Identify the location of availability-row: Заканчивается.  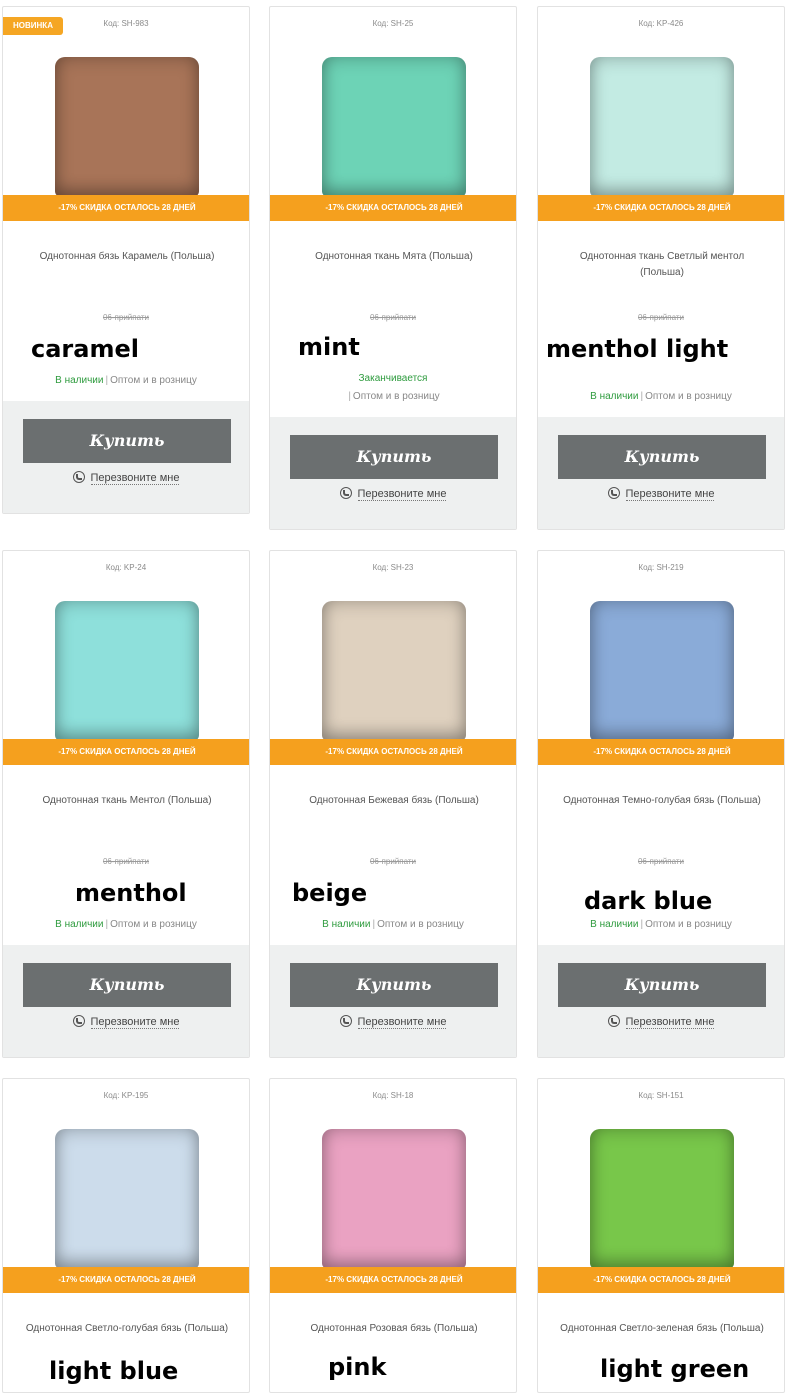
(393, 378).